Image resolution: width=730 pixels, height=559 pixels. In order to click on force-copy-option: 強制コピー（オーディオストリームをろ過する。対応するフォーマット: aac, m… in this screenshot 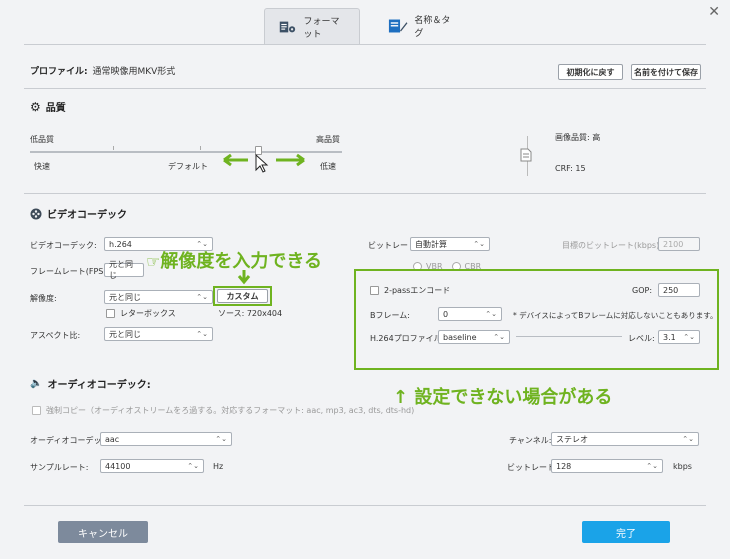, I will do `click(223, 410)`.